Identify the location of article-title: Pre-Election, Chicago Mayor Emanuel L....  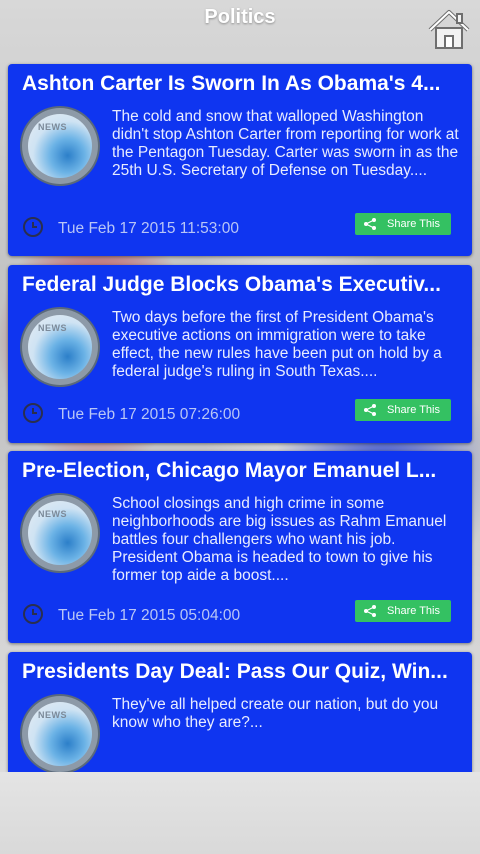
(241, 471).